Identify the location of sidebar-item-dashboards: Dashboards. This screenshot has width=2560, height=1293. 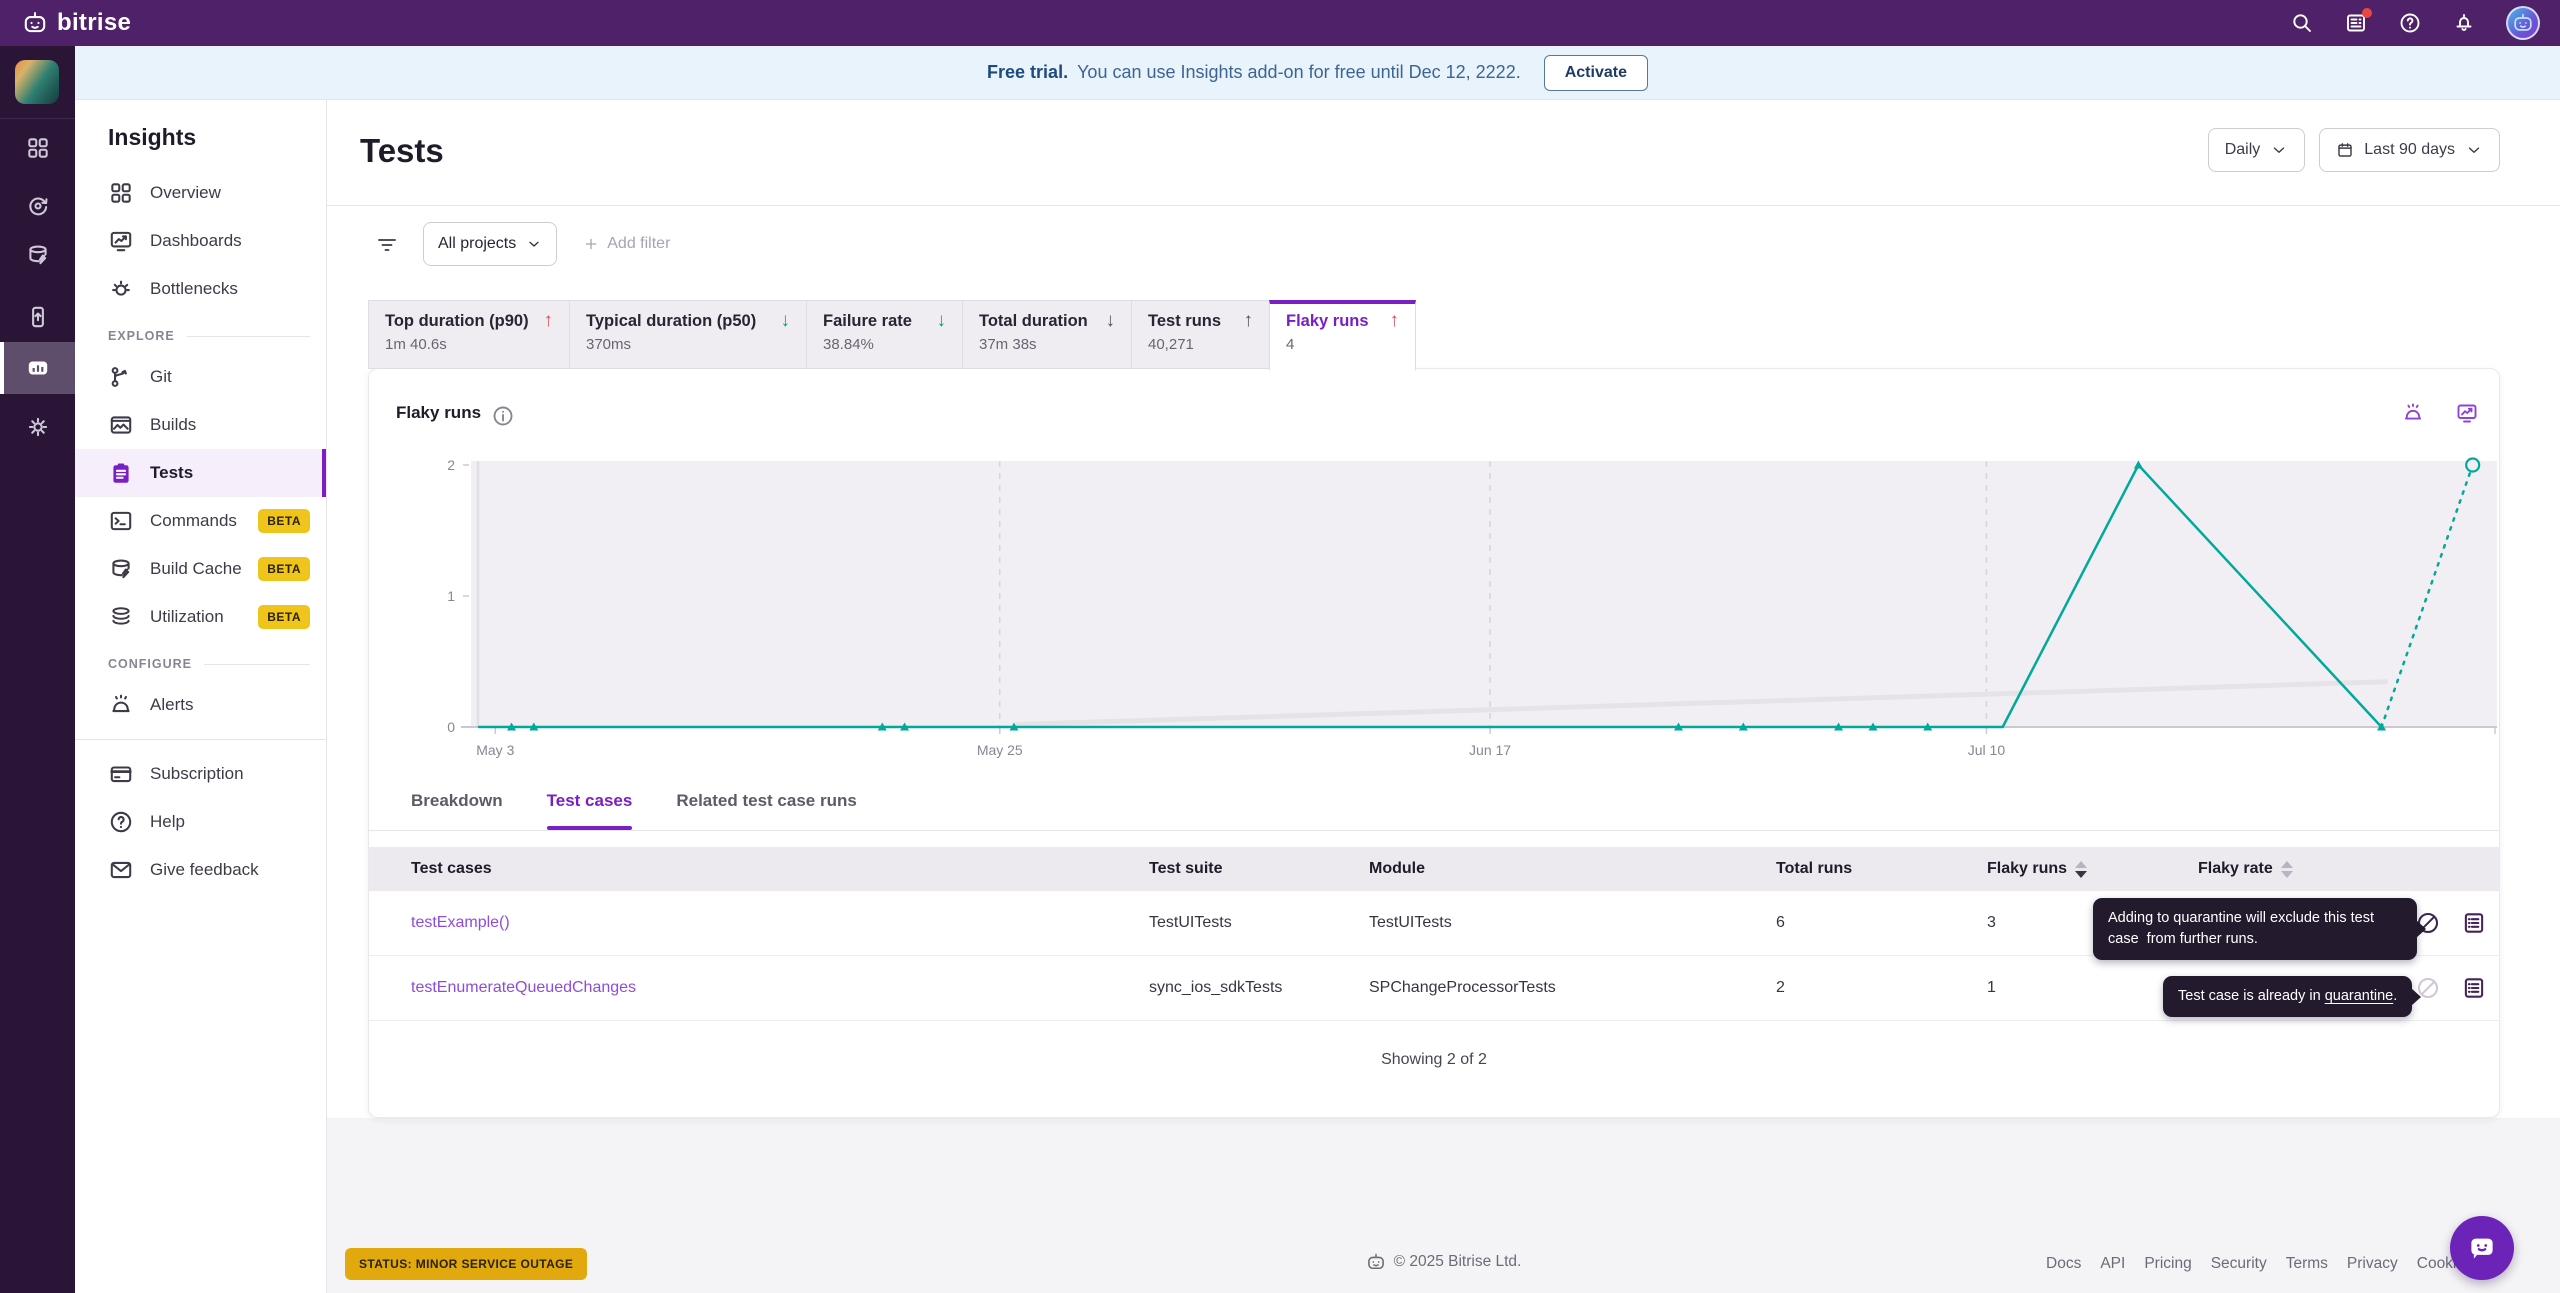
(200, 241).